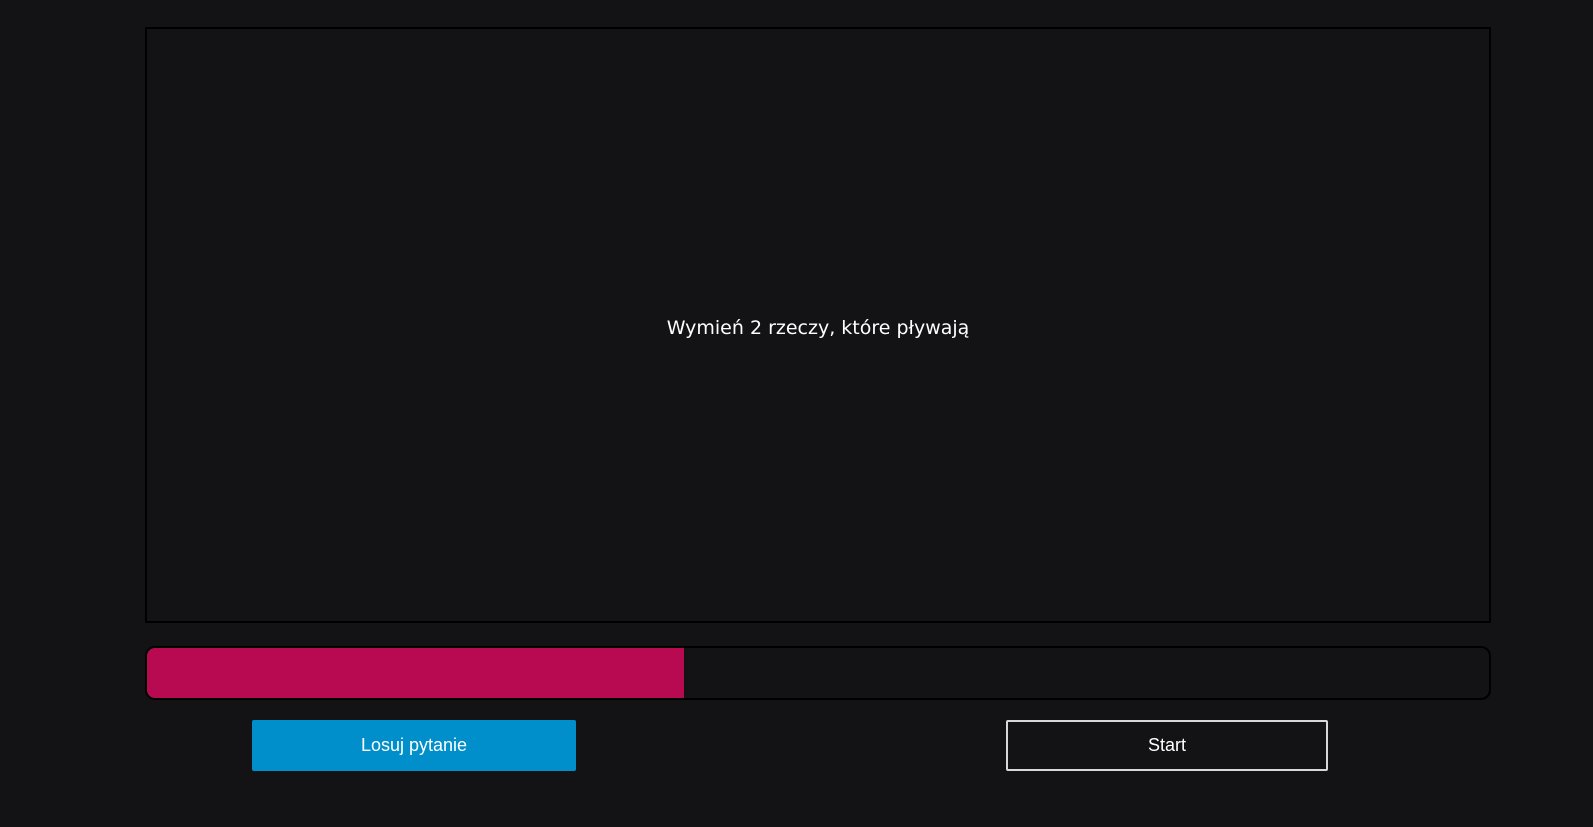  Describe the element at coordinates (1167, 745) in the screenshot. I see `start-button: Start` at that location.